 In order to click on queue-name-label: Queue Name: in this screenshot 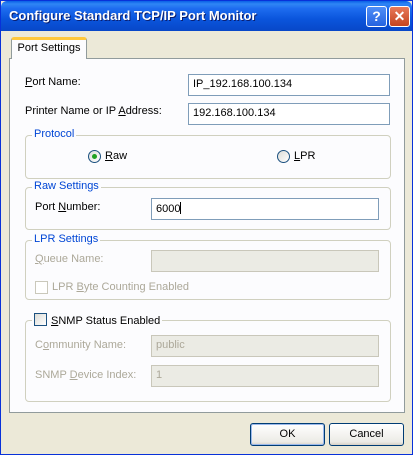, I will do `click(69, 259)`.